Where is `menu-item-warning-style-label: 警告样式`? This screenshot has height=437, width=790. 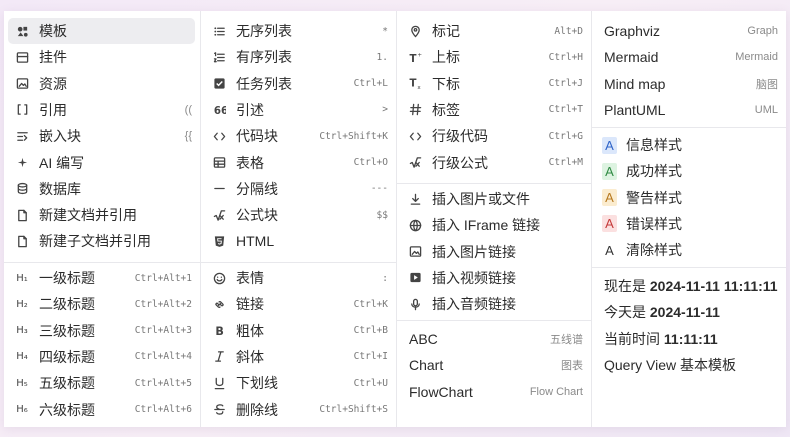
menu-item-warning-style-label: 警告样式 is located at coordinates (654, 197).